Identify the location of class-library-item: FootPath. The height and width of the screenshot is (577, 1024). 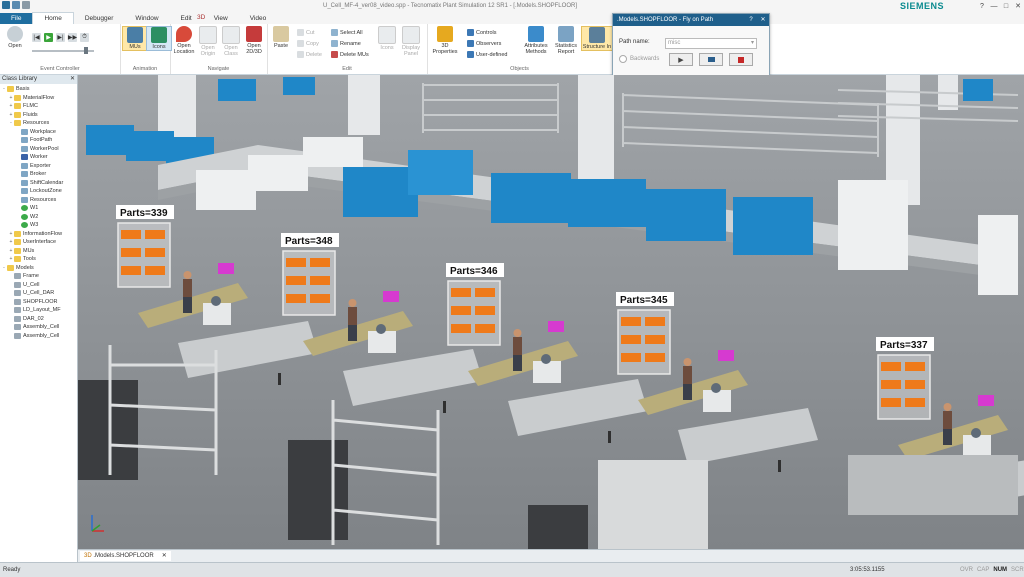
(38, 140).